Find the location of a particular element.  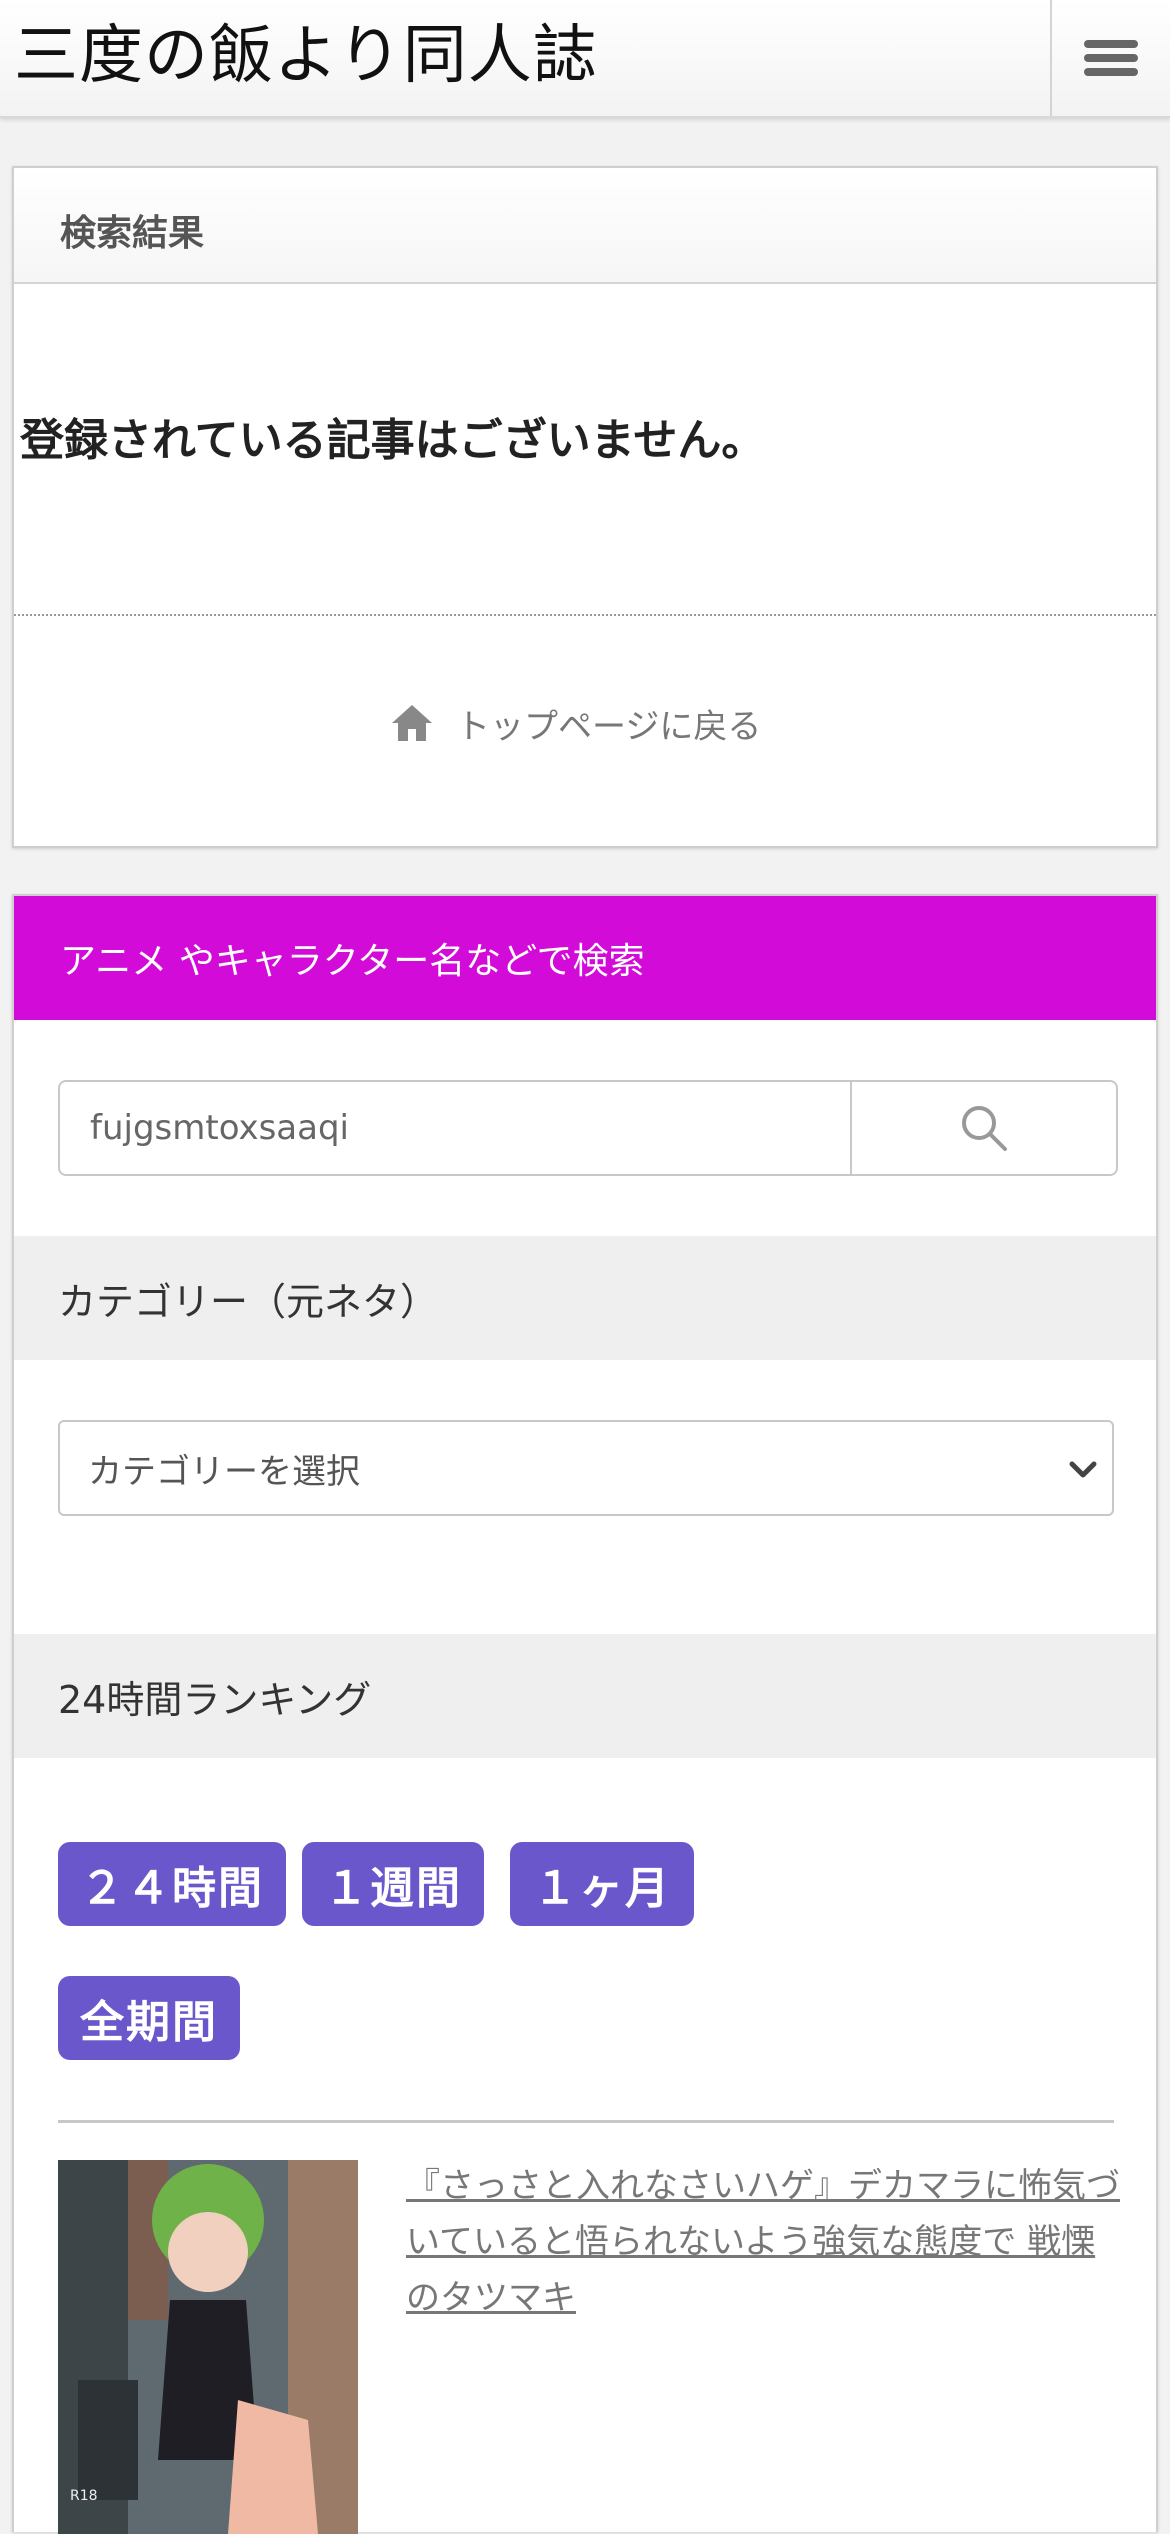

ranking-thumbnail: R18 is located at coordinates (208, 2347).